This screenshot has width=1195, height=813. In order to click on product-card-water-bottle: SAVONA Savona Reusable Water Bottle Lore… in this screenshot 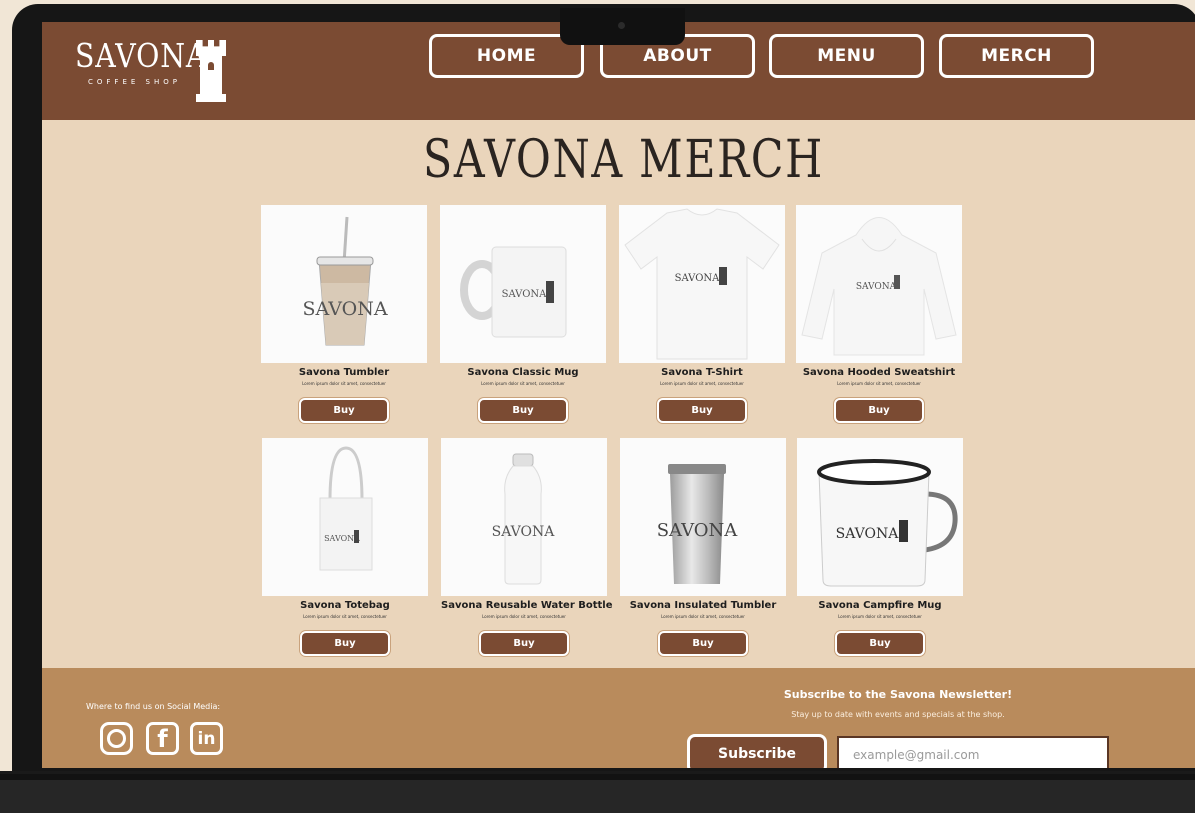, I will do `click(527, 547)`.